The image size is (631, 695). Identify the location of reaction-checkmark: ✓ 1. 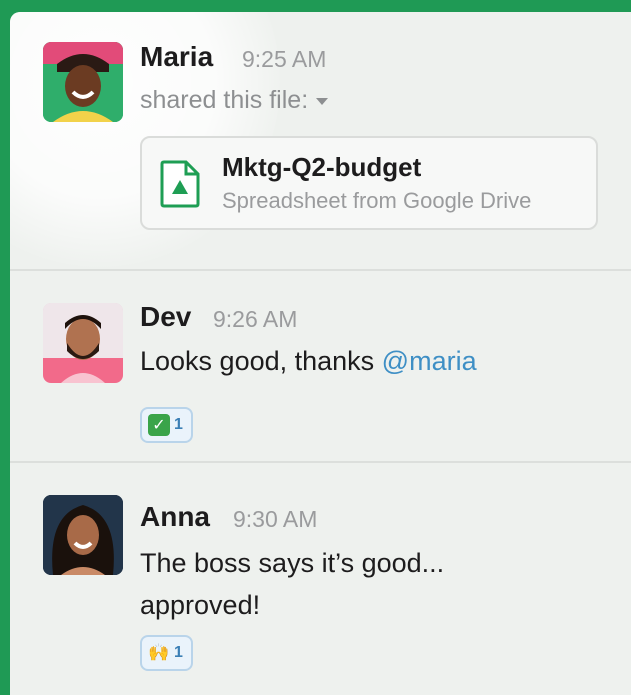
(166, 425).